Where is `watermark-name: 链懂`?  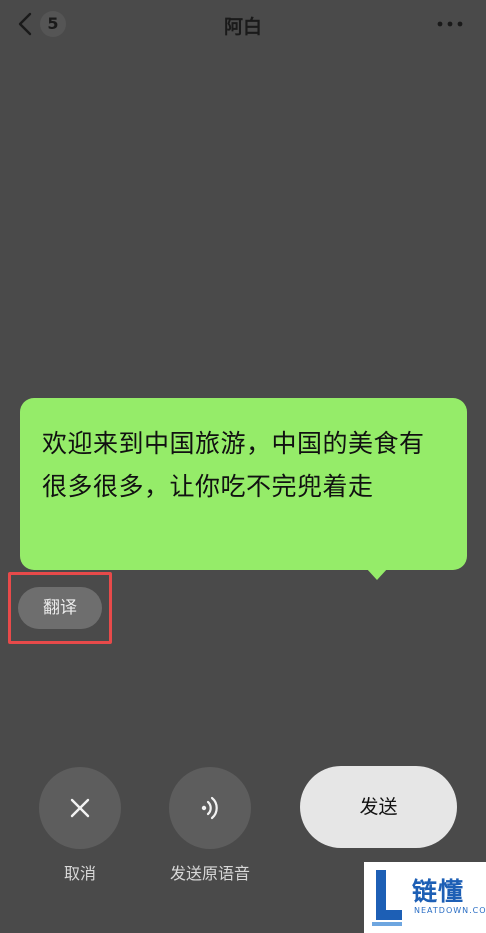 watermark-name: 链懂 is located at coordinates (438, 891).